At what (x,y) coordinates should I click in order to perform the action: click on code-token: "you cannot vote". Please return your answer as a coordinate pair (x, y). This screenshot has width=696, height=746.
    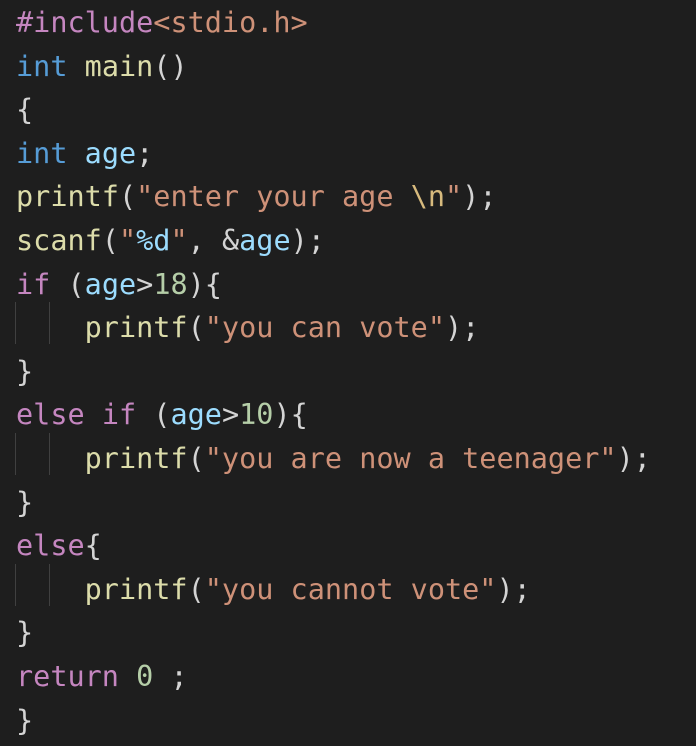
    Looking at the image, I should click on (350, 589).